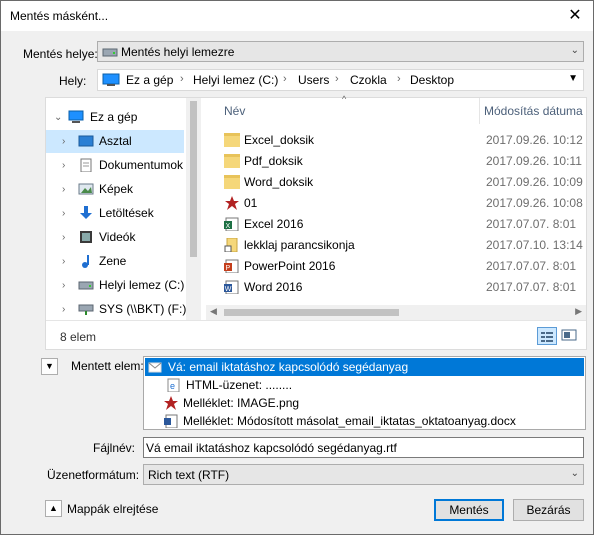  I want to click on filename-field, so click(363, 447).